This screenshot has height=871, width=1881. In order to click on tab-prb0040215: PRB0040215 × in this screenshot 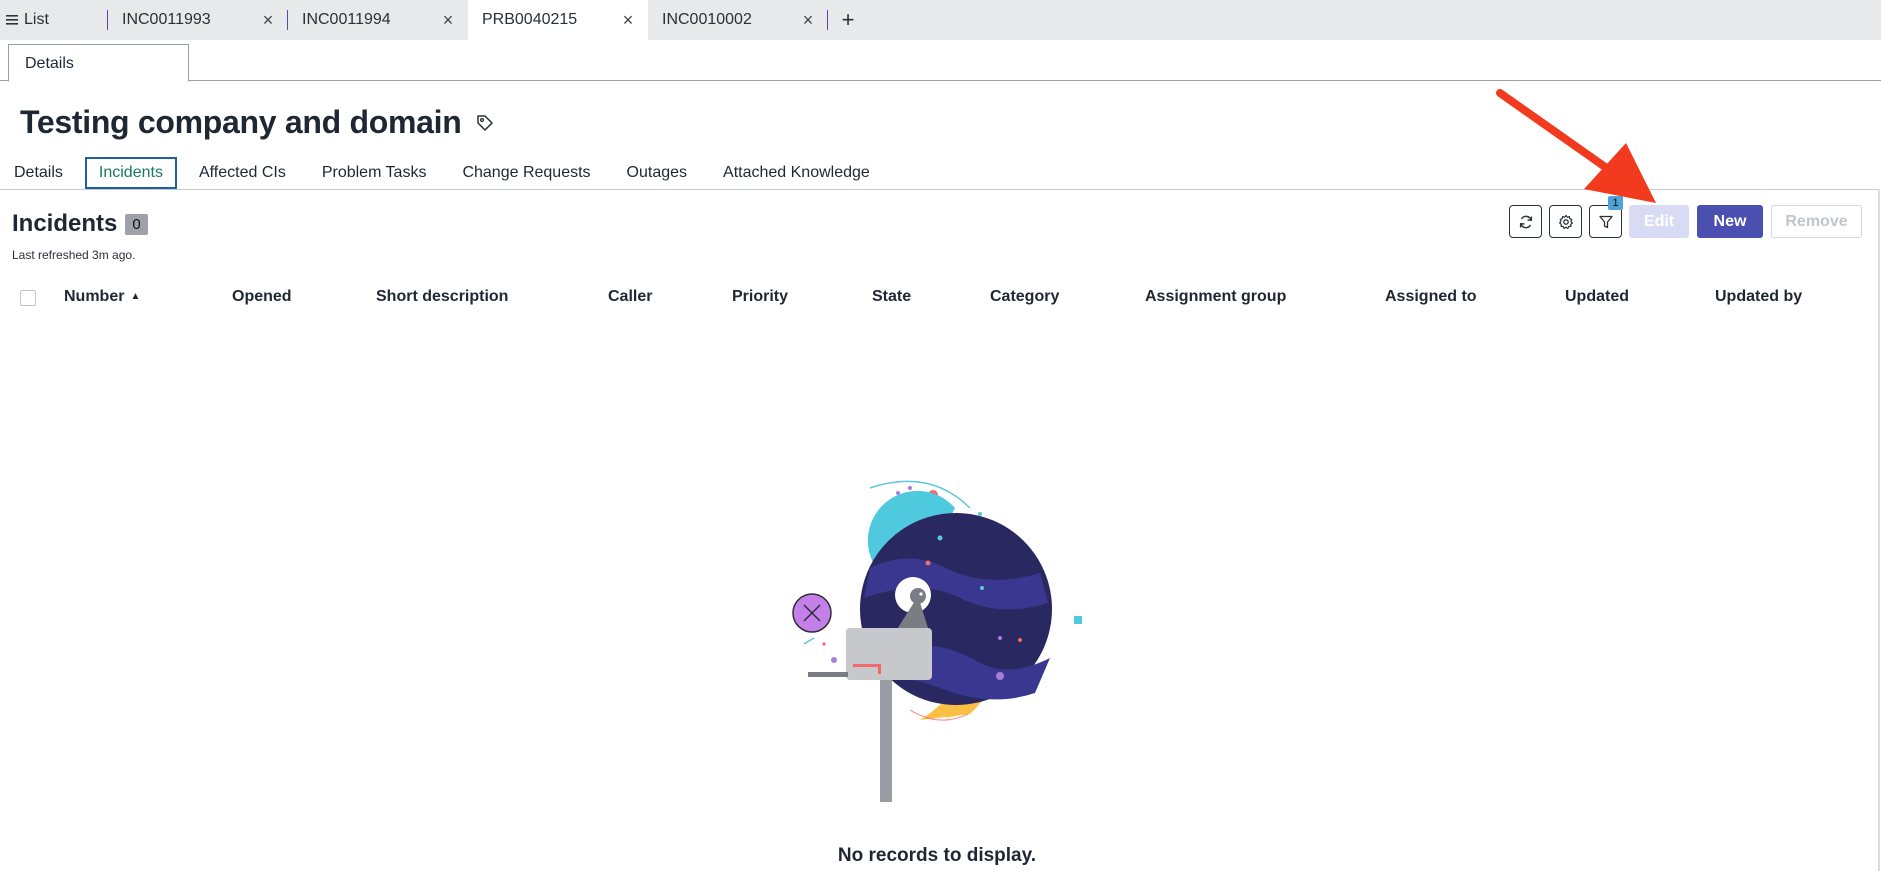, I will do `click(558, 20)`.